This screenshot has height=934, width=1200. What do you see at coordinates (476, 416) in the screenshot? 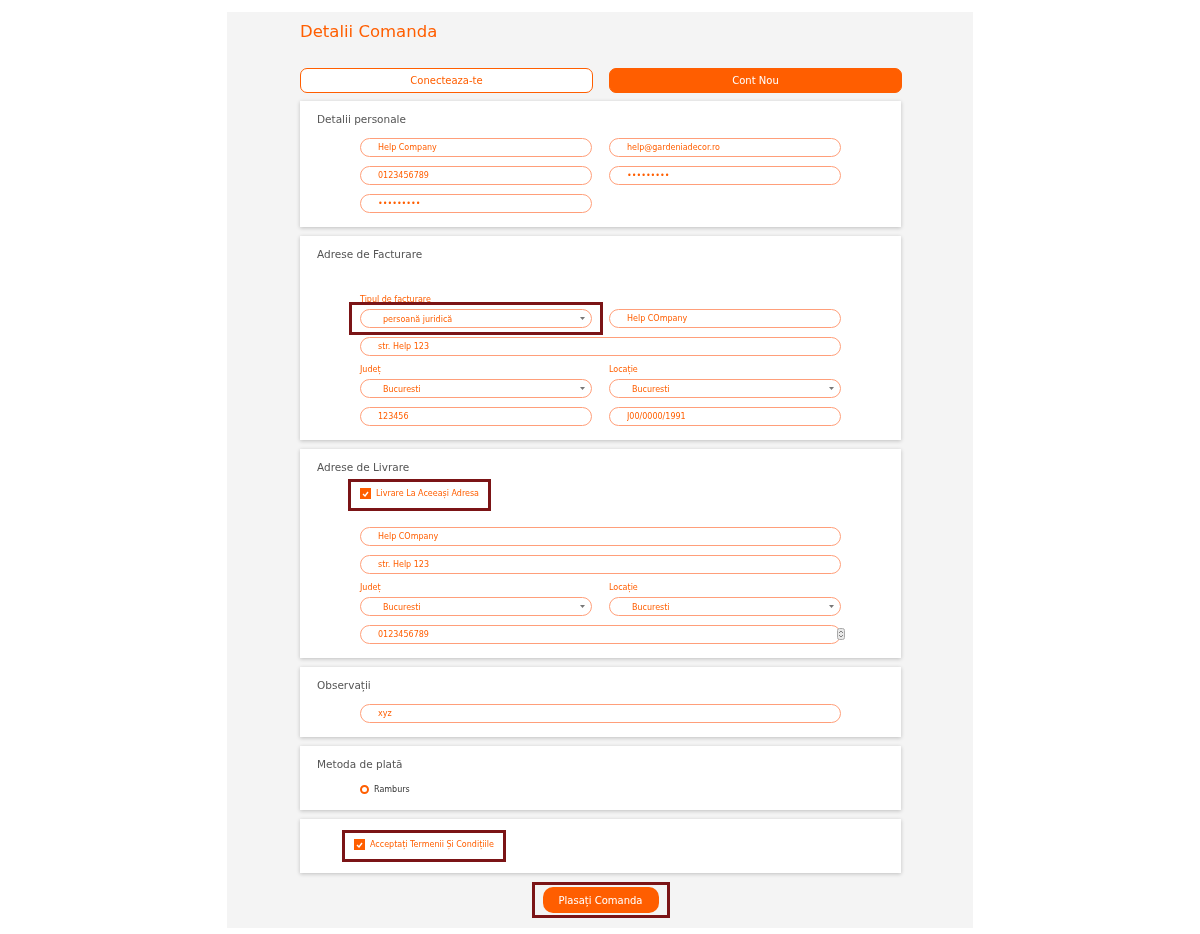
I see `input-field: 123456` at bounding box center [476, 416].